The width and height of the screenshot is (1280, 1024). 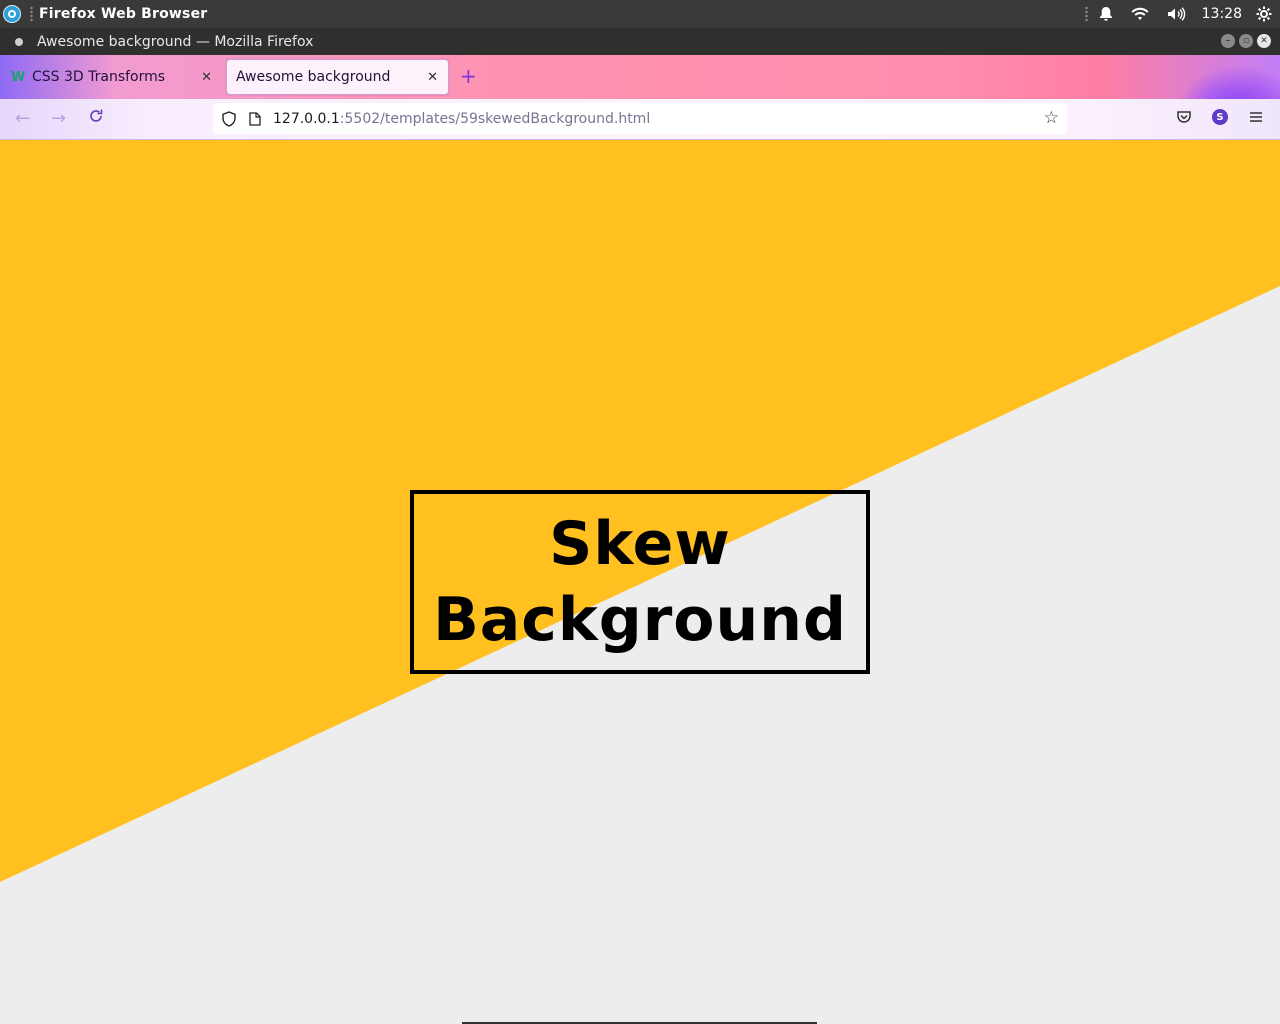 I want to click on minimize-icon: –, so click(x=1228, y=41).